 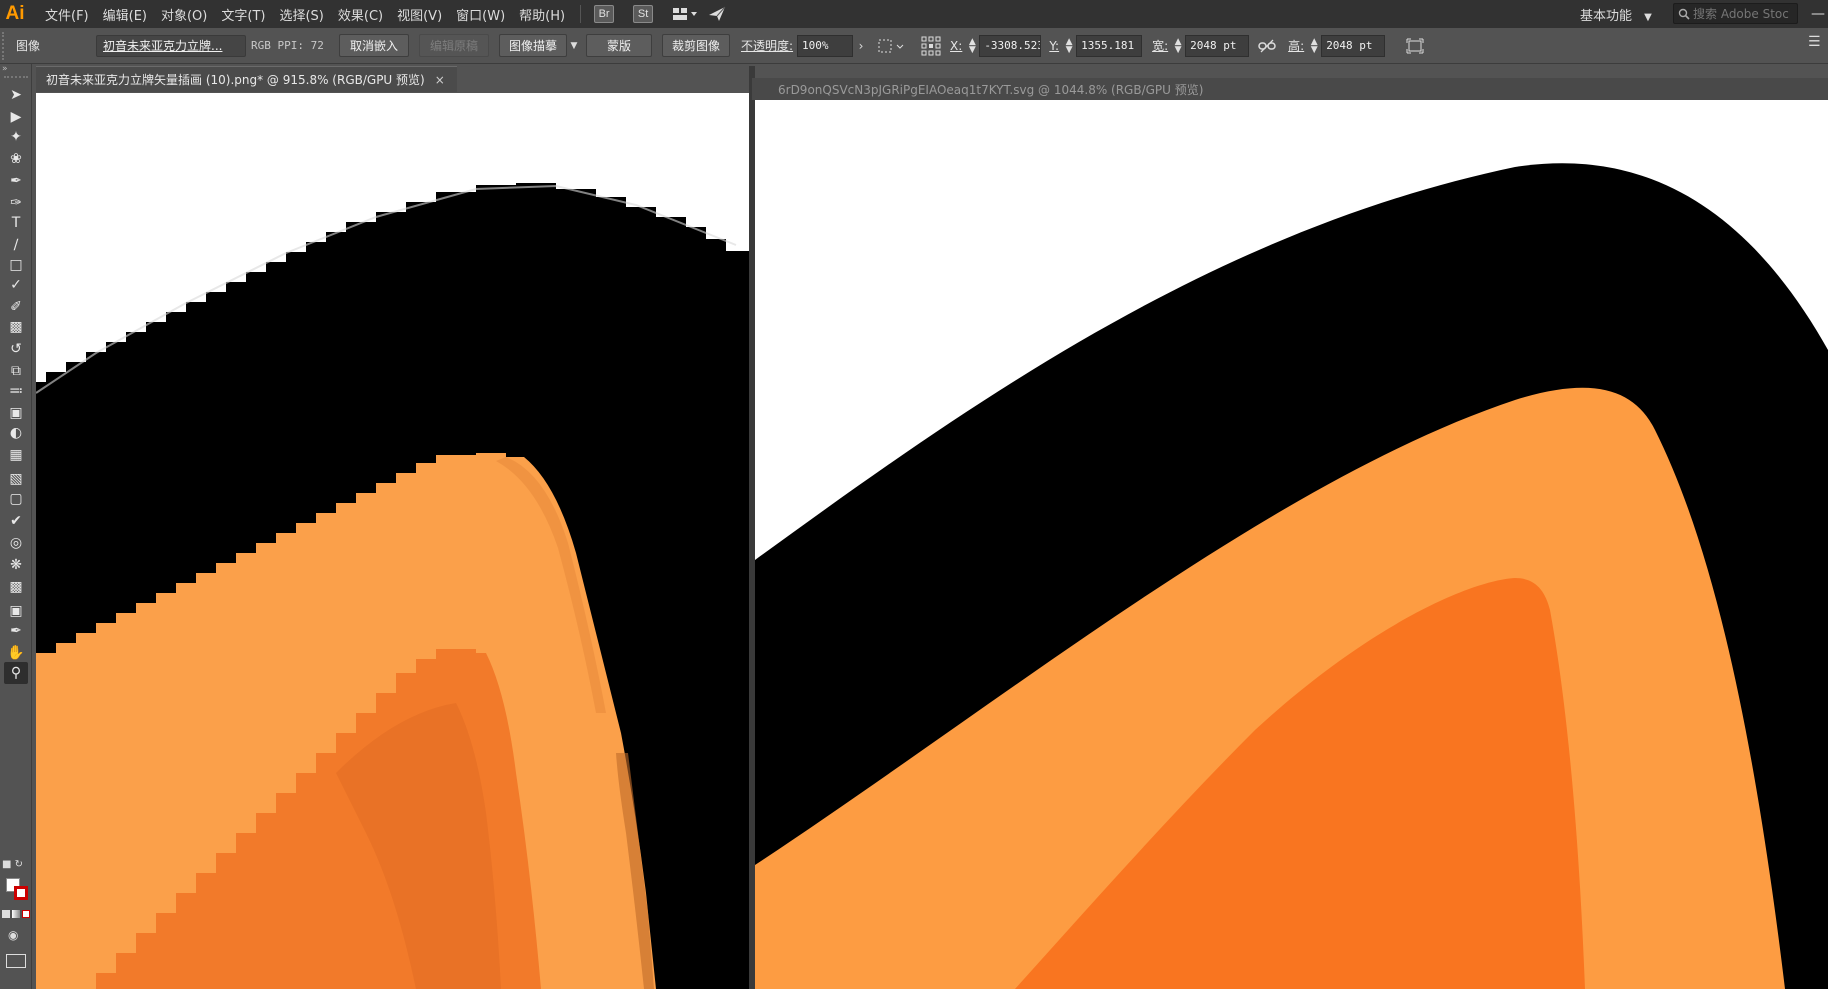 What do you see at coordinates (16, 673) in the screenshot?
I see `zoom-tool-icon: ⚲` at bounding box center [16, 673].